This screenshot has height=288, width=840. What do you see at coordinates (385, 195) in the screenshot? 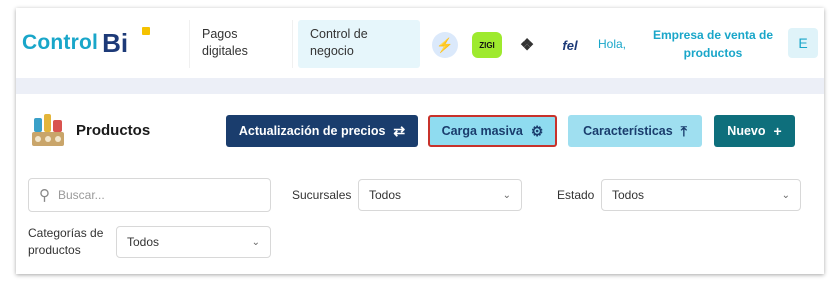
I see `sucursales-value: Todos` at bounding box center [385, 195].